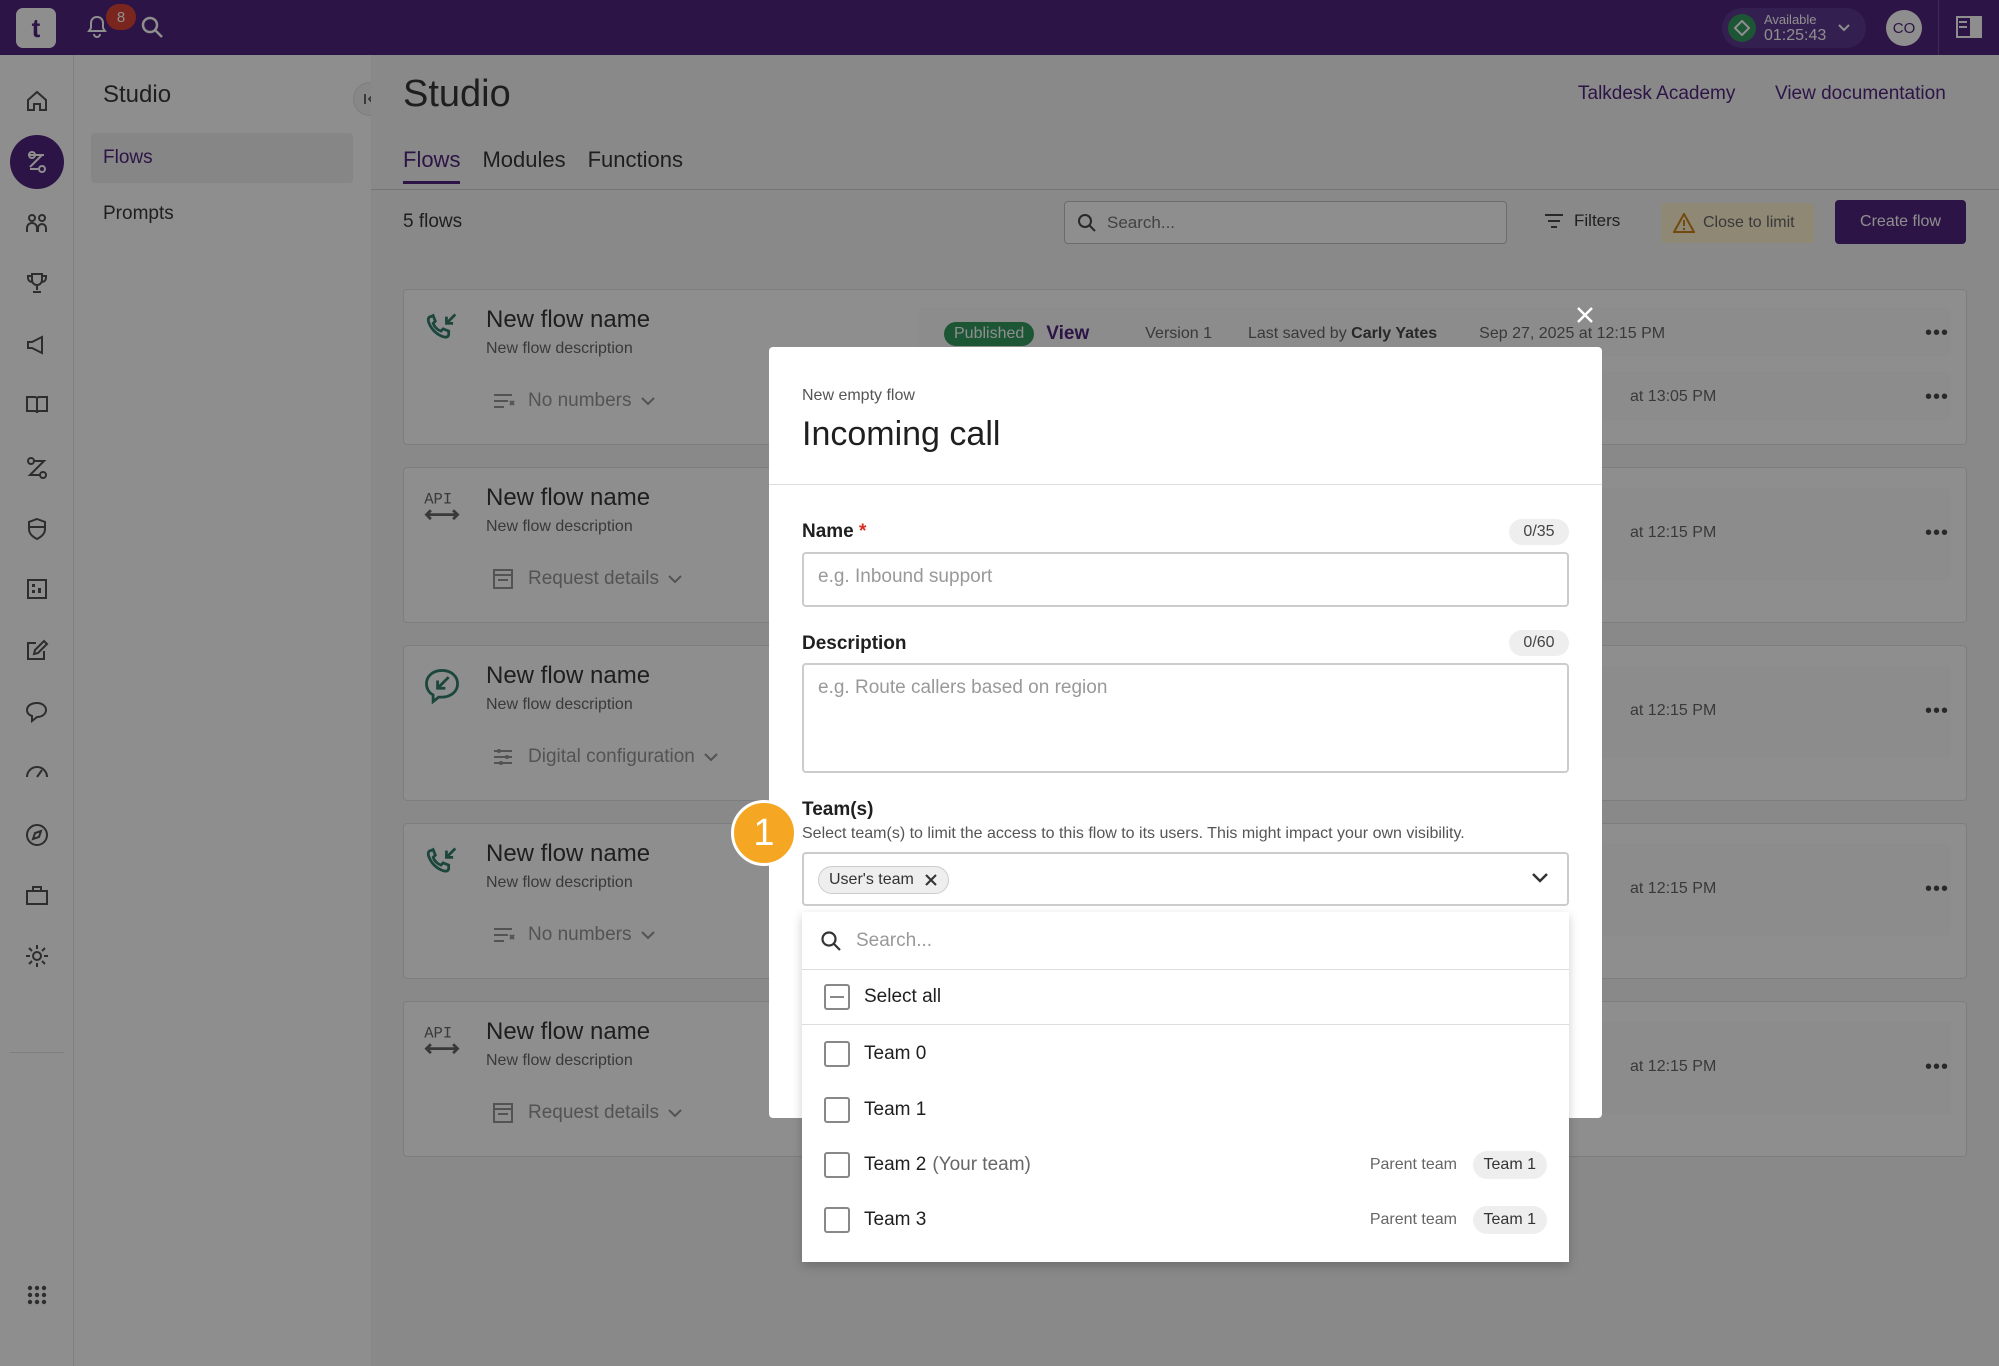 This screenshot has height=1366, width=1999. What do you see at coordinates (834, 531) in the screenshot?
I see `name-label: Name *` at bounding box center [834, 531].